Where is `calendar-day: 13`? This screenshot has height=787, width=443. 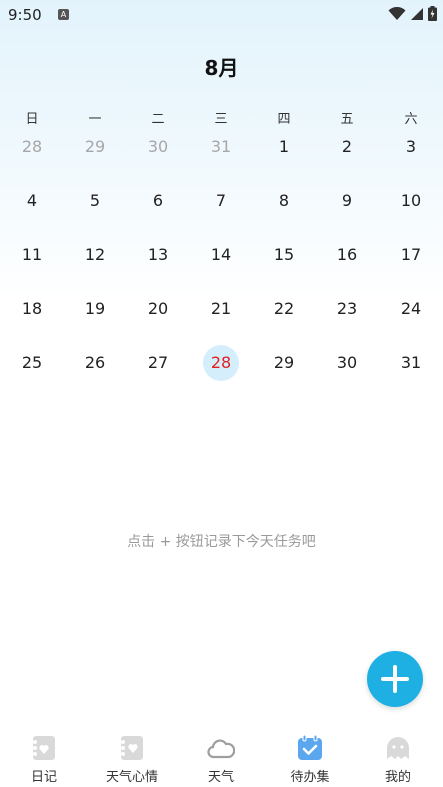
calendar-day: 13 is located at coordinates (158, 255).